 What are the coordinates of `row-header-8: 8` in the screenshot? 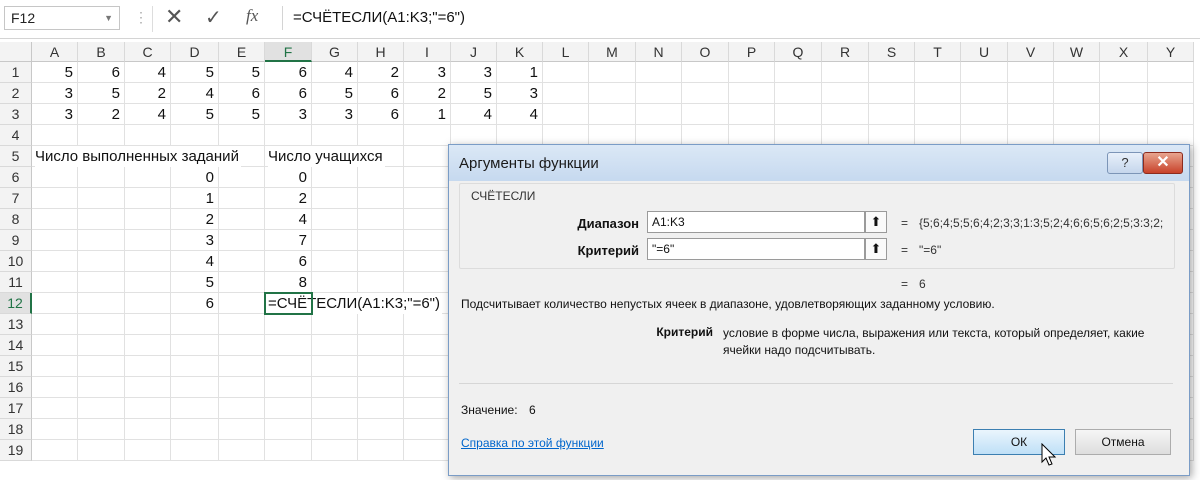 It's located at (16, 219).